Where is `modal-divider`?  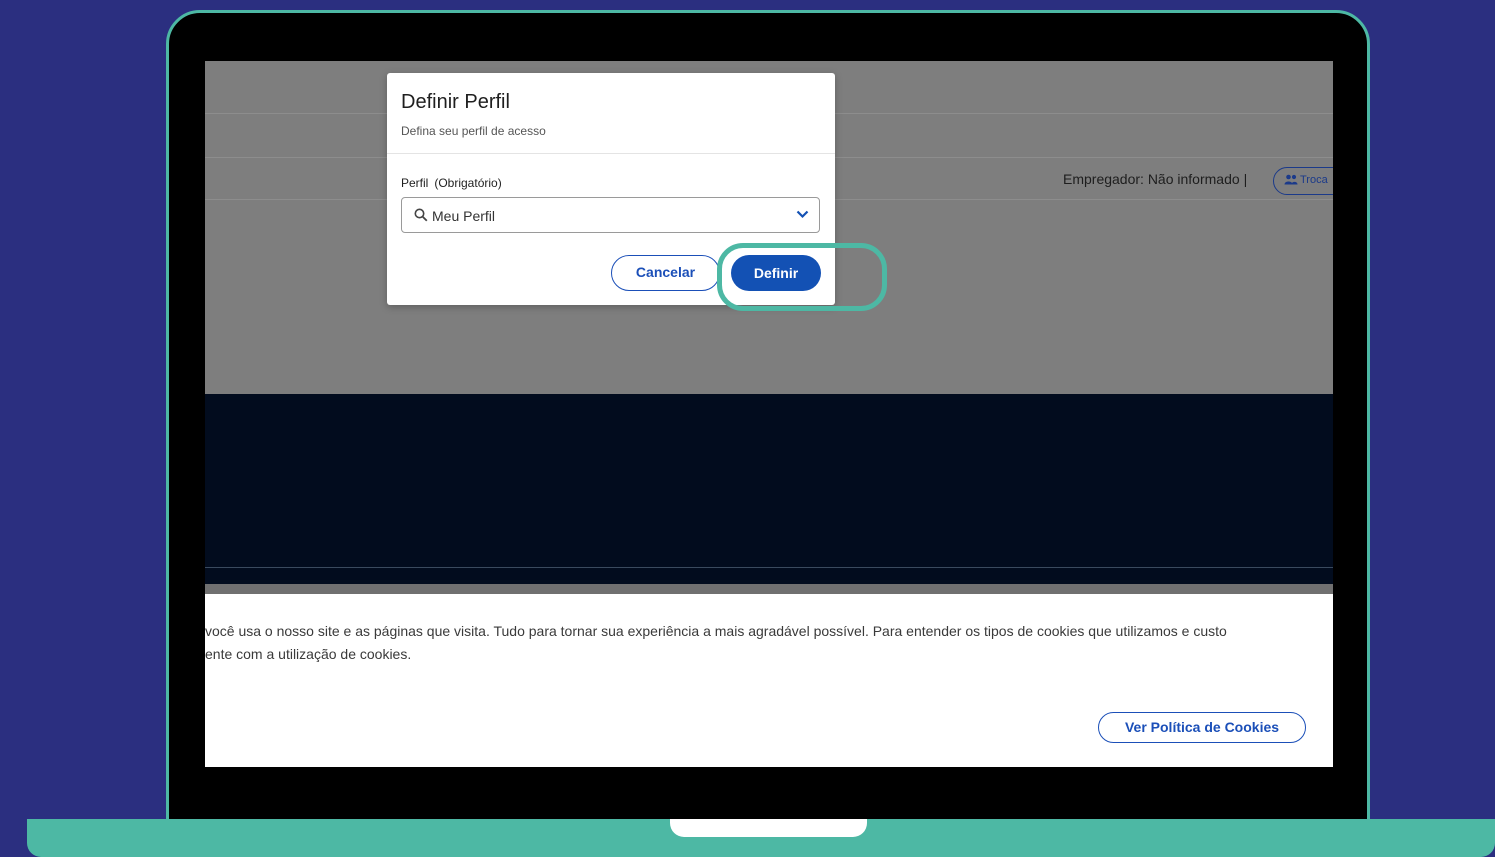 modal-divider is located at coordinates (611, 153).